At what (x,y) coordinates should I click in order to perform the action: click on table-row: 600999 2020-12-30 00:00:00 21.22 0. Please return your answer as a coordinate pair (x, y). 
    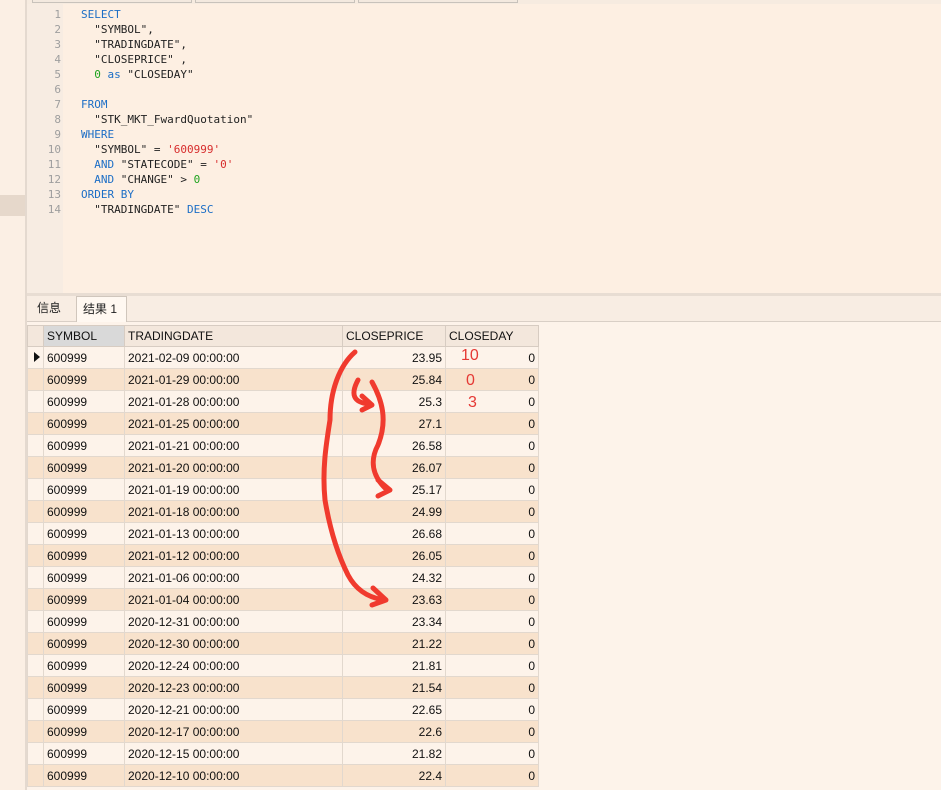
    Looking at the image, I should click on (283, 643).